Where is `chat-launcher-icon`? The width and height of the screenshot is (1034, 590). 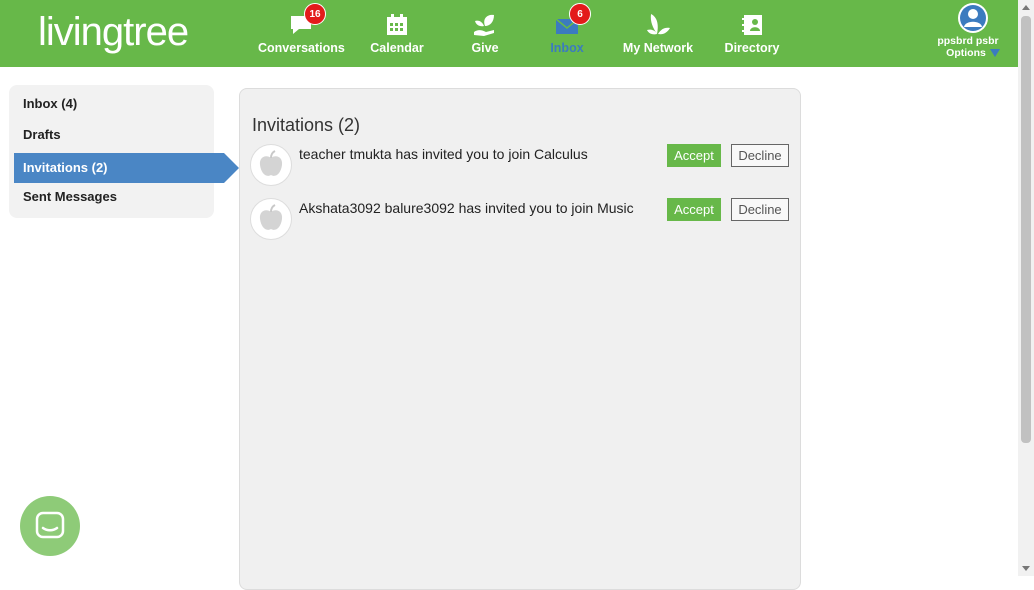
chat-launcher-icon is located at coordinates (50, 525).